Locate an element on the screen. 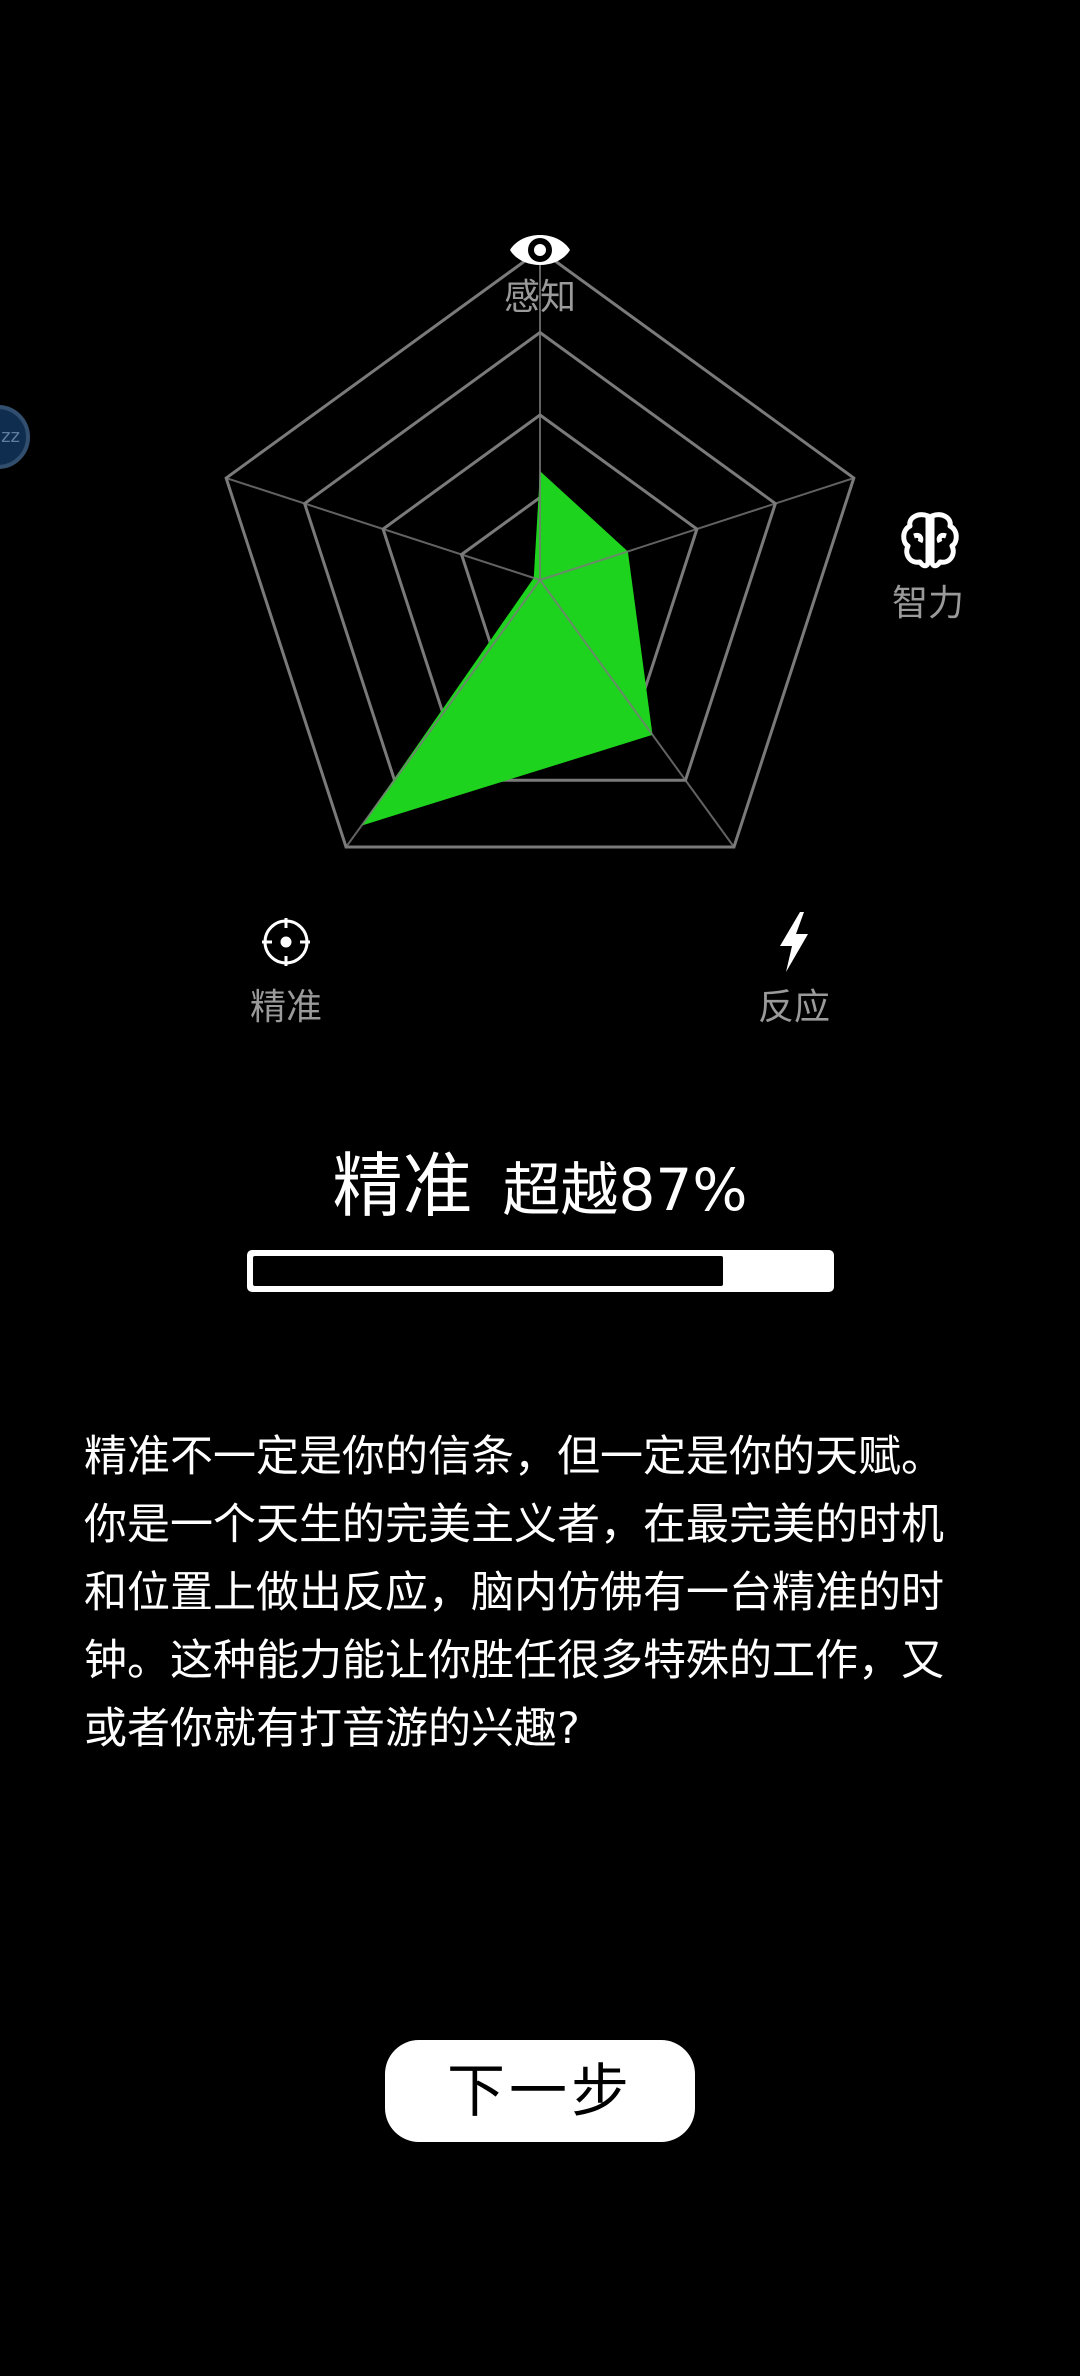 The height and width of the screenshot is (2376, 1080). crosshair-icon is located at coordinates (286, 942).